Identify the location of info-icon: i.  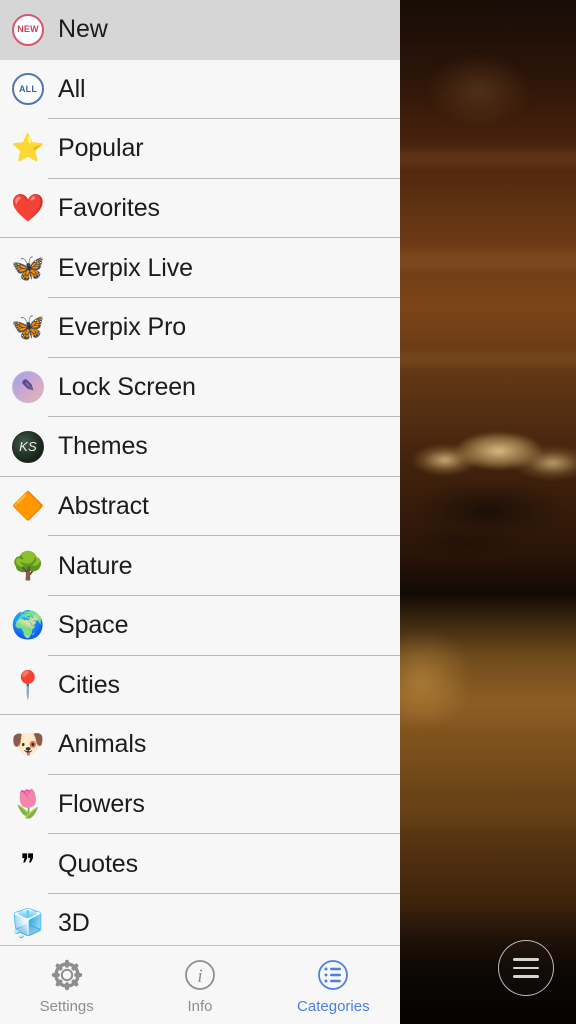
(200, 975).